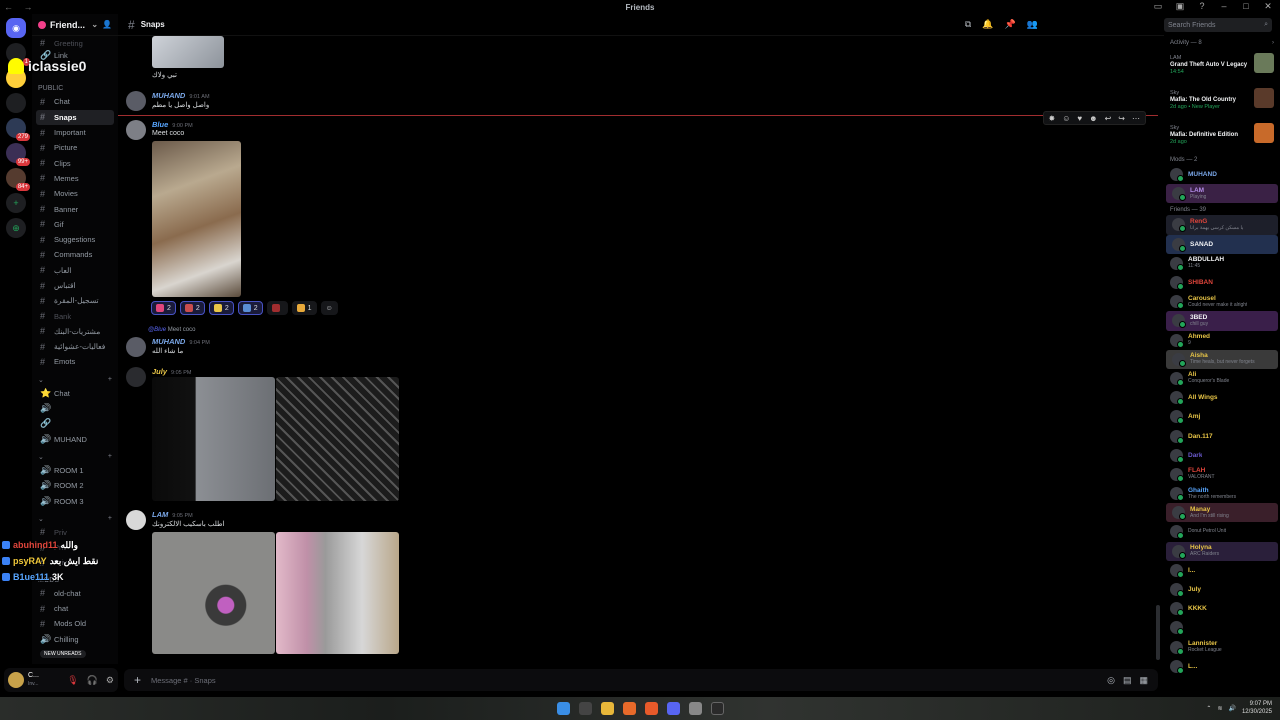  What do you see at coordinates (1222, 65) in the screenshot?
I see `activity-card: LAM Grand Theft Auto V Legacy 14:54` at bounding box center [1222, 65].